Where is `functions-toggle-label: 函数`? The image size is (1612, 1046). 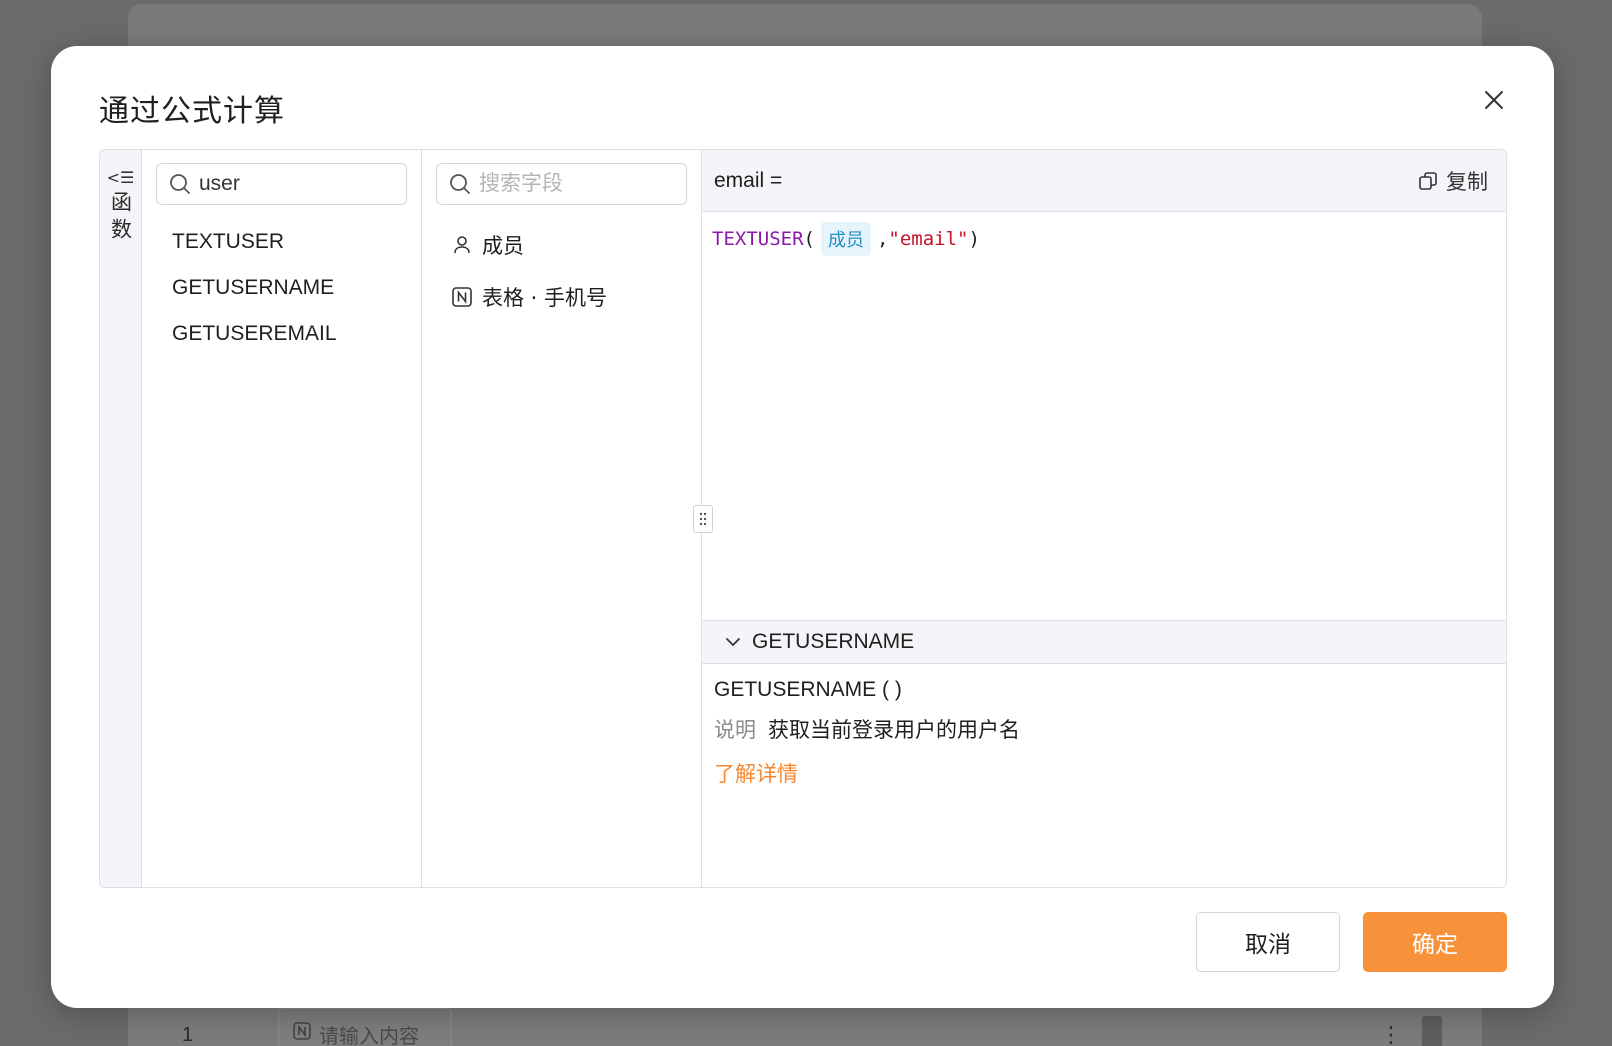
functions-toggle-label: 函数 is located at coordinates (120, 218).